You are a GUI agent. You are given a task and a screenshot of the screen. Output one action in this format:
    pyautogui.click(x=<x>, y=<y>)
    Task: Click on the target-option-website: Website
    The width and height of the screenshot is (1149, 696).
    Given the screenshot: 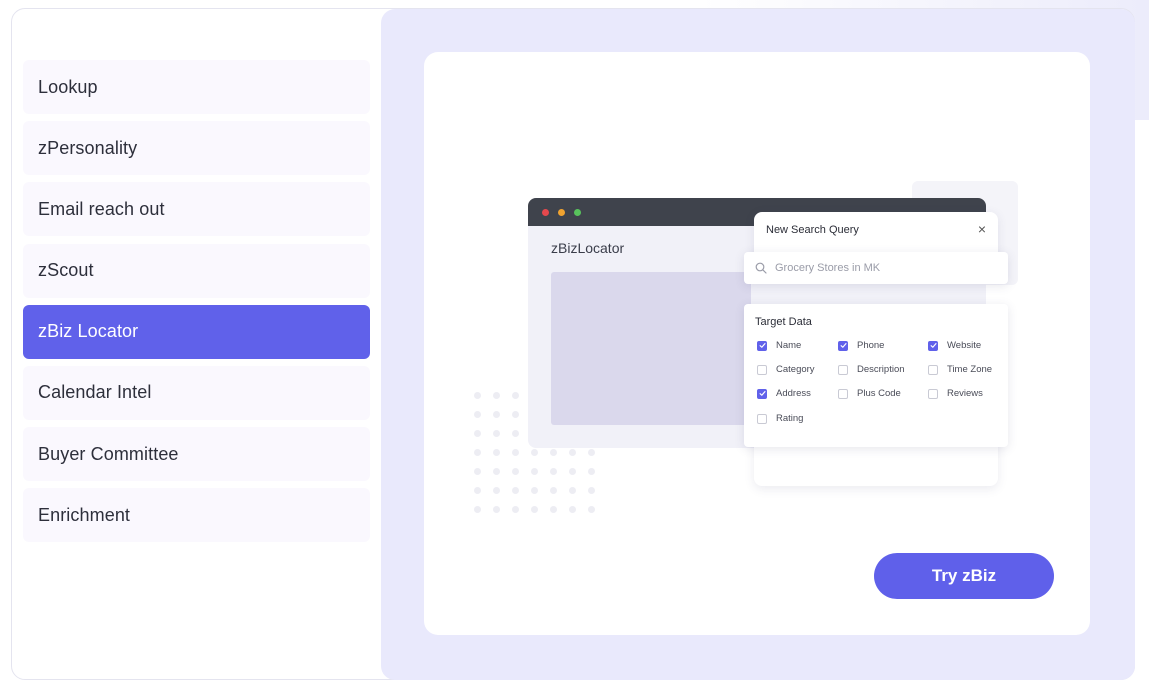 What is the action you would take?
    pyautogui.click(x=954, y=345)
    